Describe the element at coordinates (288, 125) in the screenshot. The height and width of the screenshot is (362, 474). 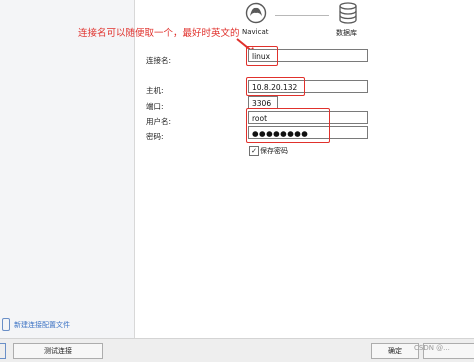
I see `credentials-highlight` at that location.